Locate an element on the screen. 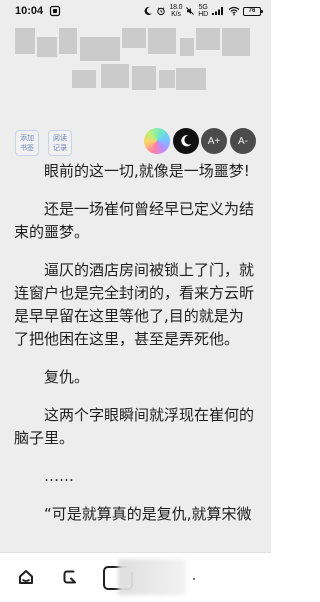 This screenshot has width=320, height=602. add-bookmark-label-bottom: 书签 is located at coordinates (27, 148).